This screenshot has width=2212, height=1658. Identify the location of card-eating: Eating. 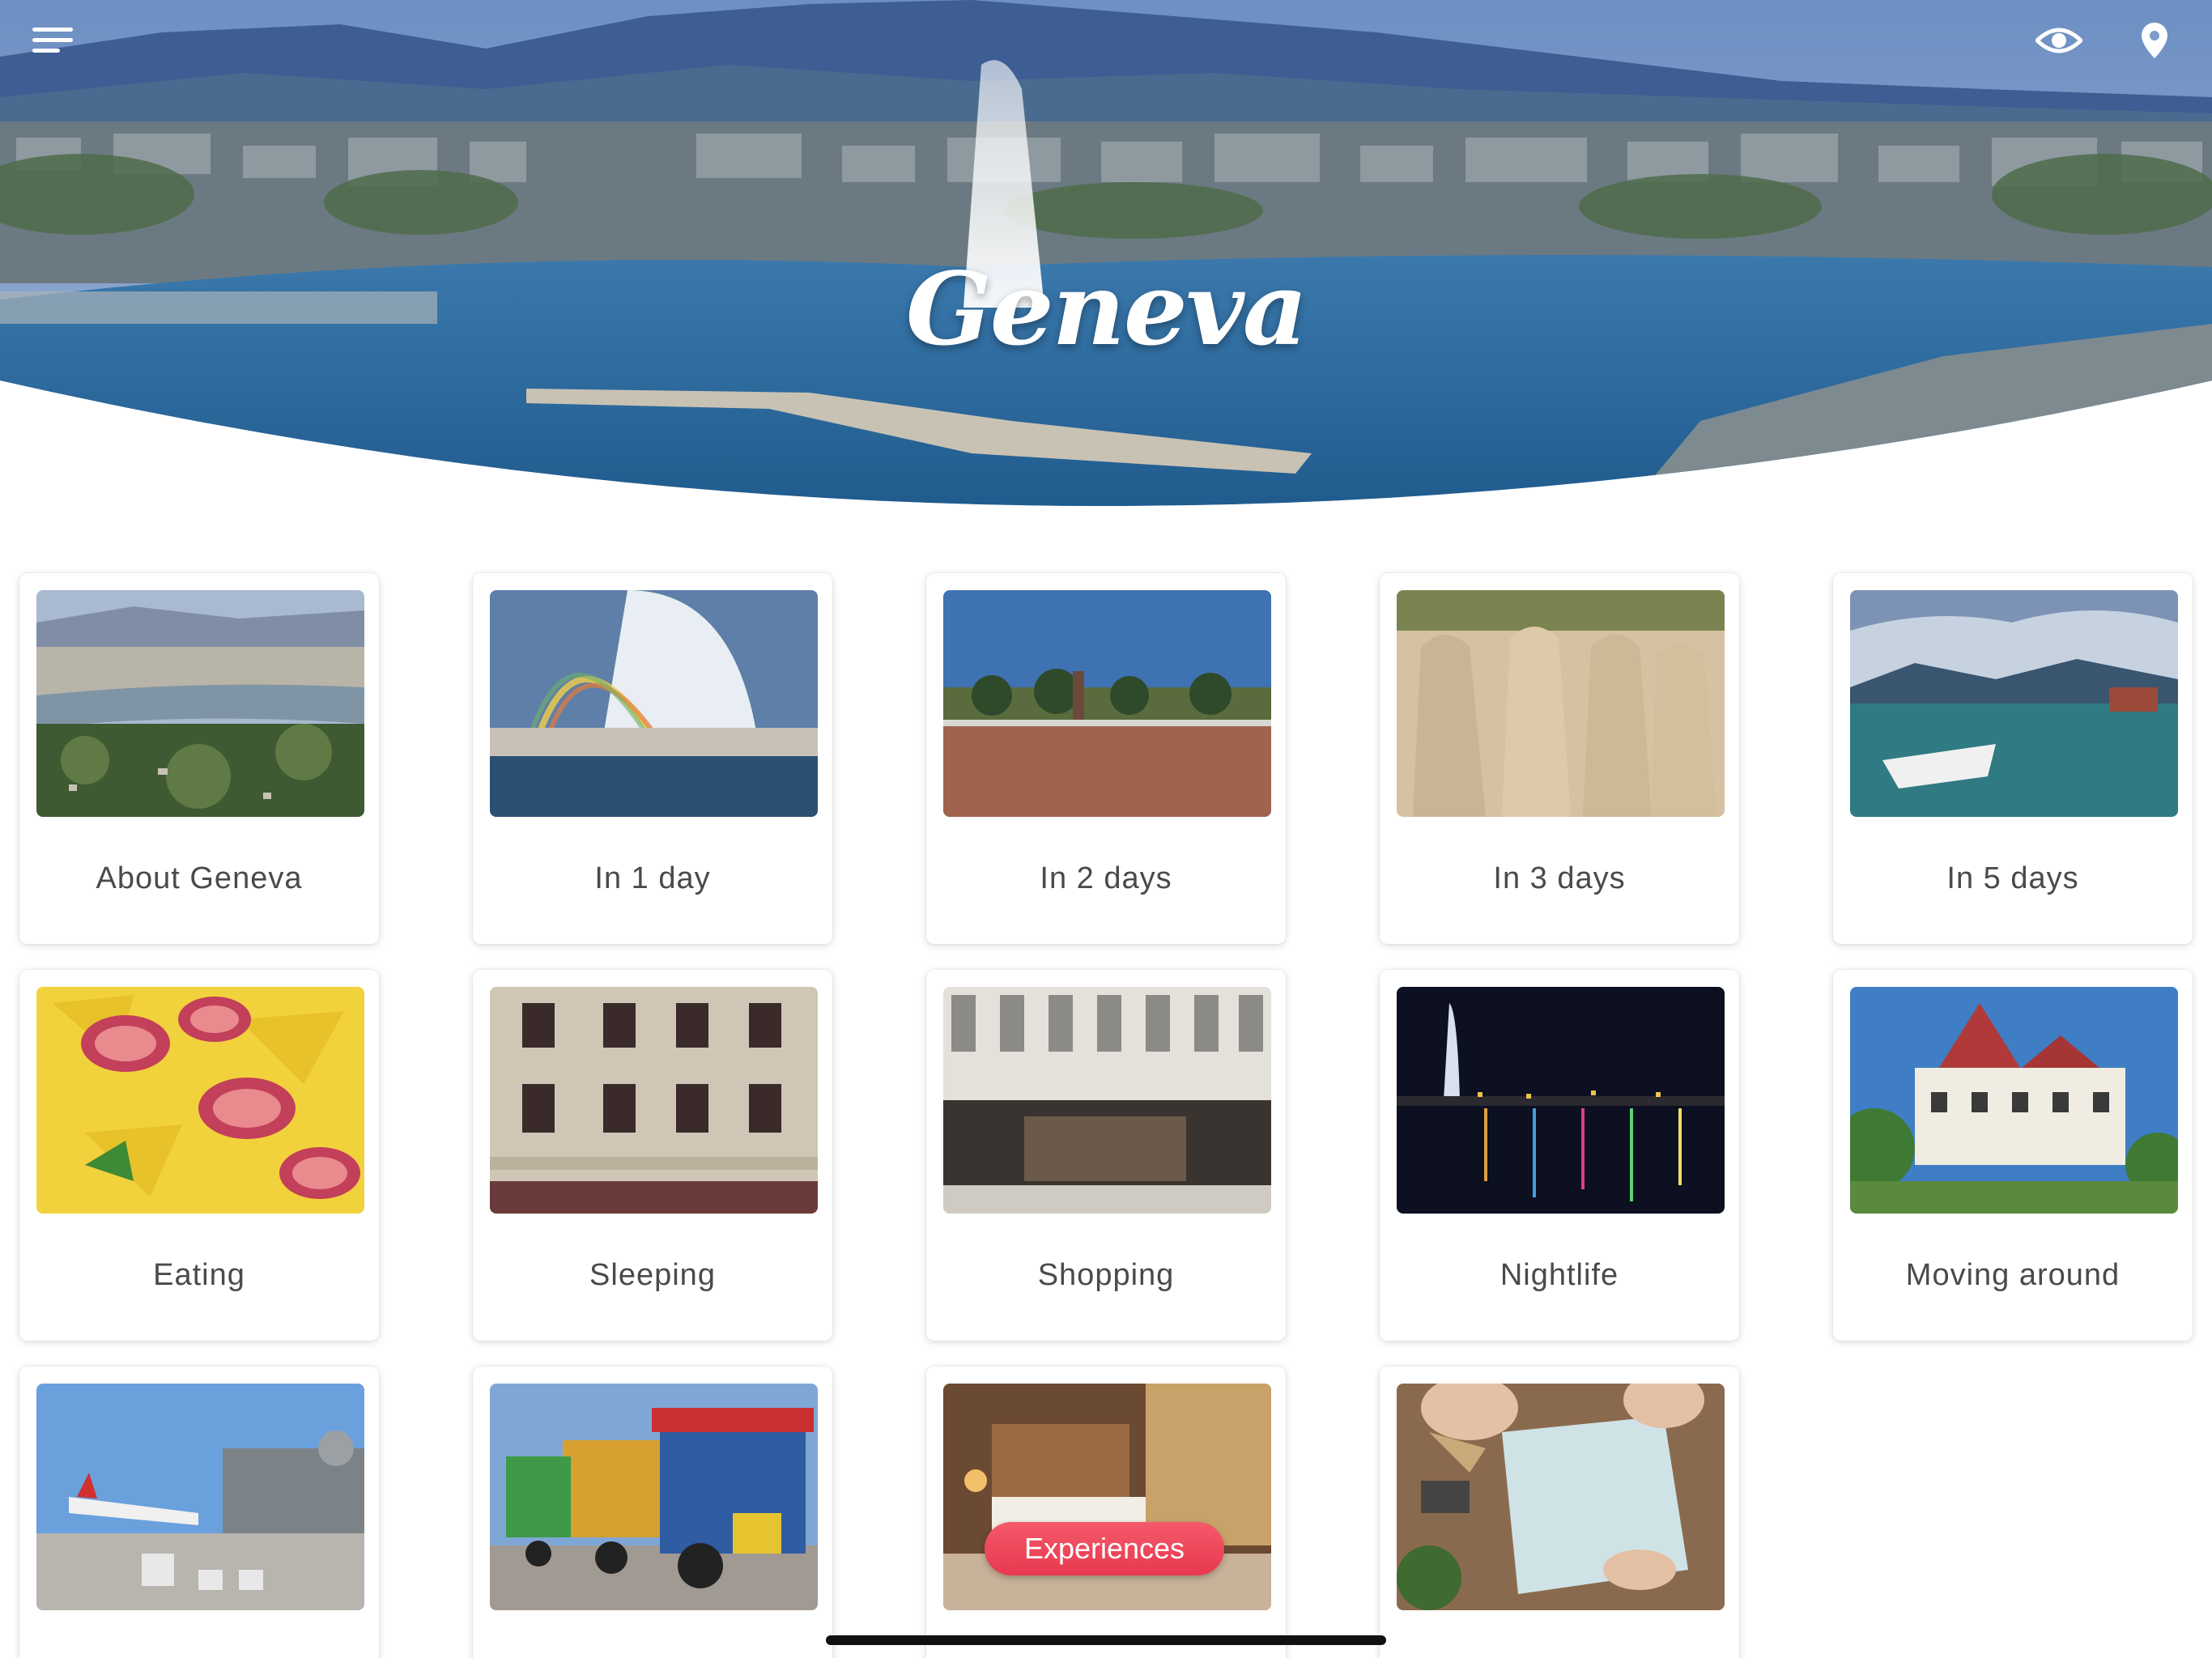
(199, 1155).